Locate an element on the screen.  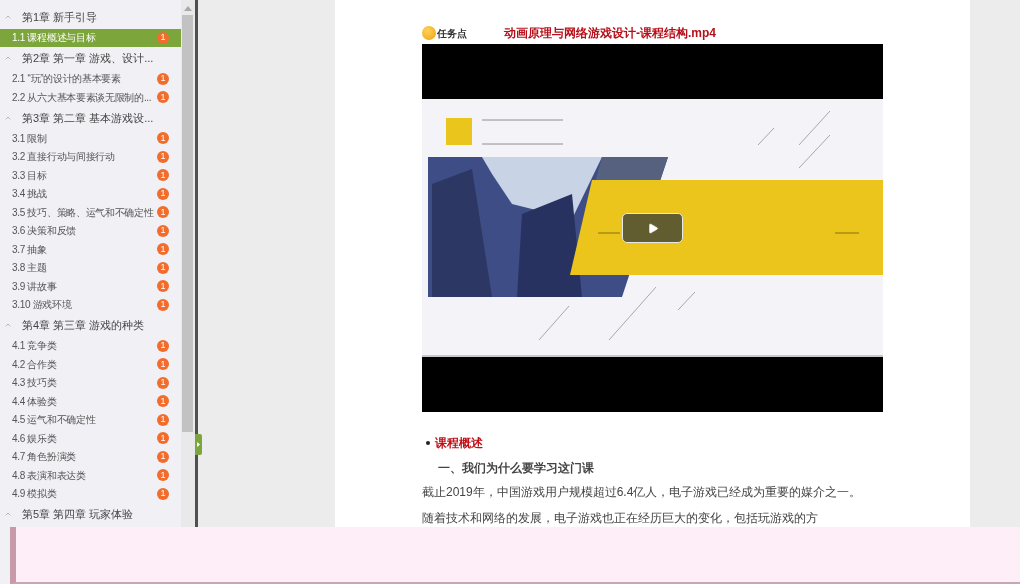
lesson-item: 2.2 从六大基本要素谈无限制的... 1 is located at coordinates (90, 97).